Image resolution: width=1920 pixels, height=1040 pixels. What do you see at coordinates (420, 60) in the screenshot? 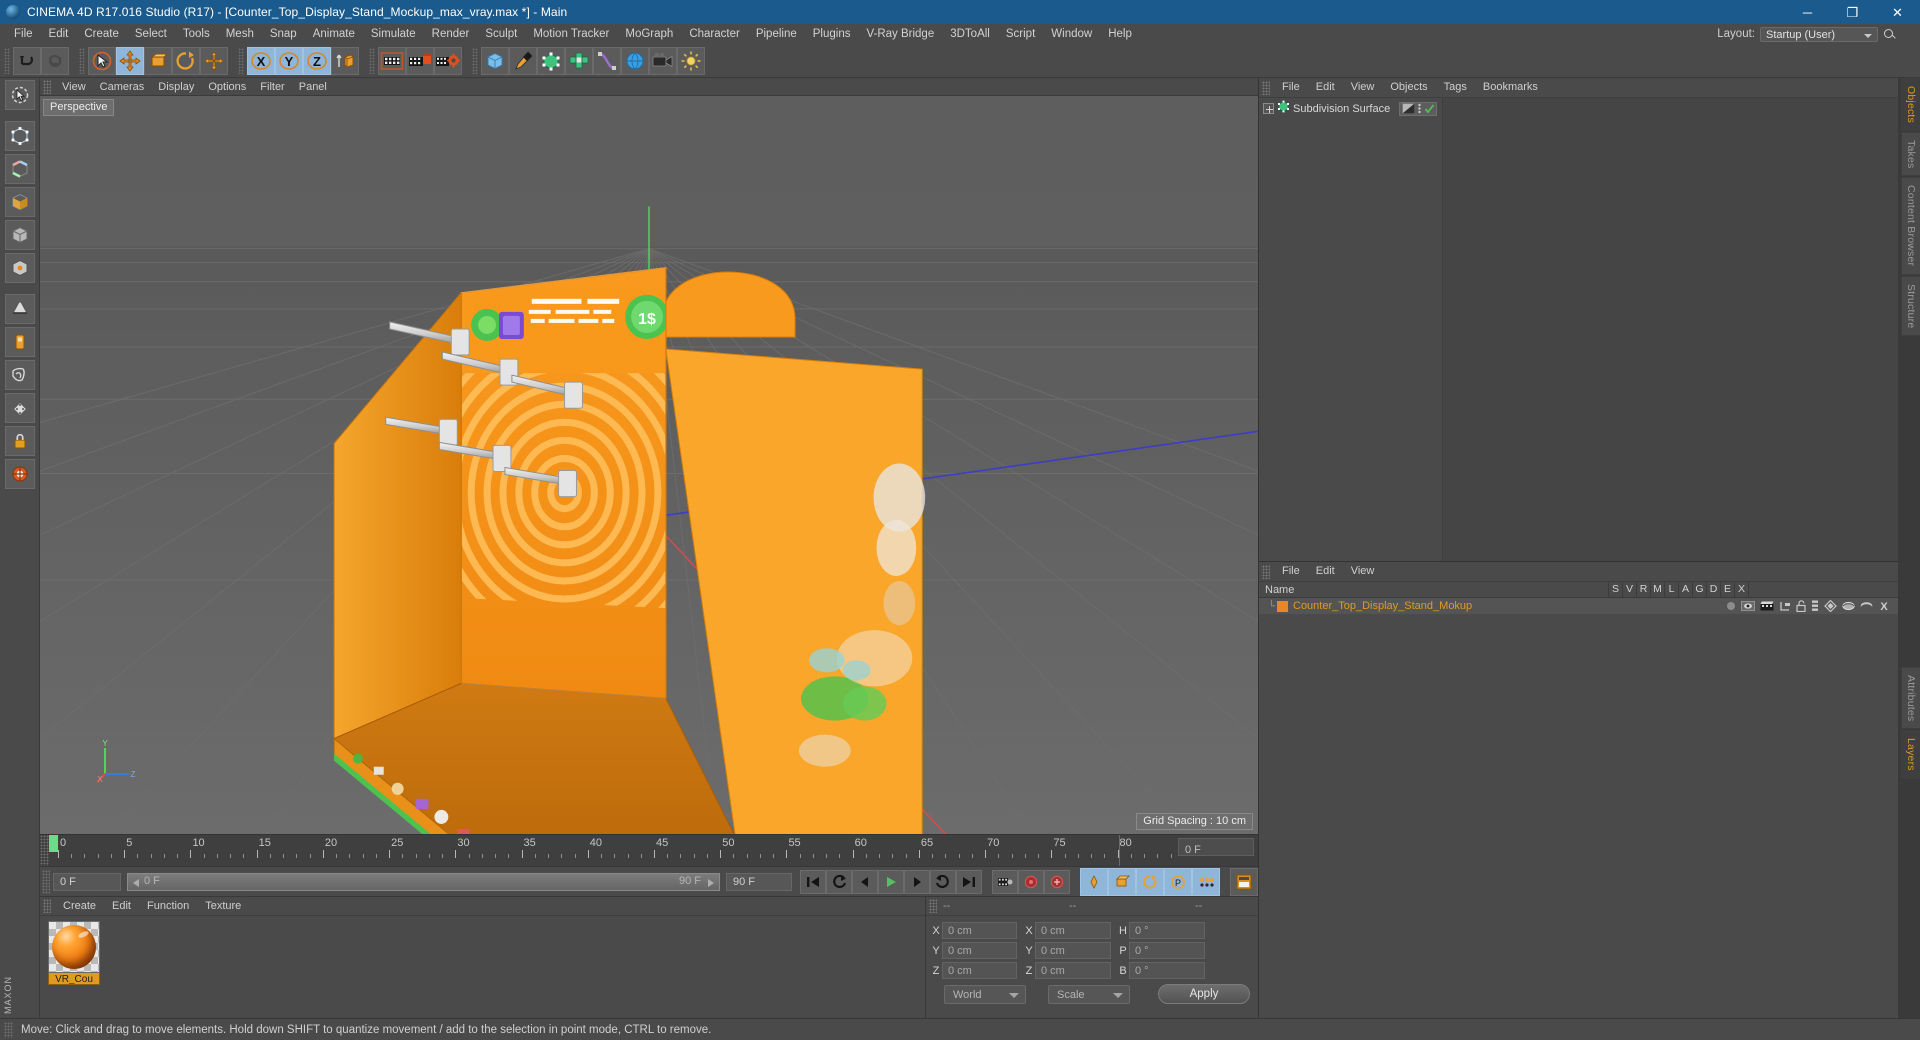
I see `render-to-picture-viewer-icon` at bounding box center [420, 60].